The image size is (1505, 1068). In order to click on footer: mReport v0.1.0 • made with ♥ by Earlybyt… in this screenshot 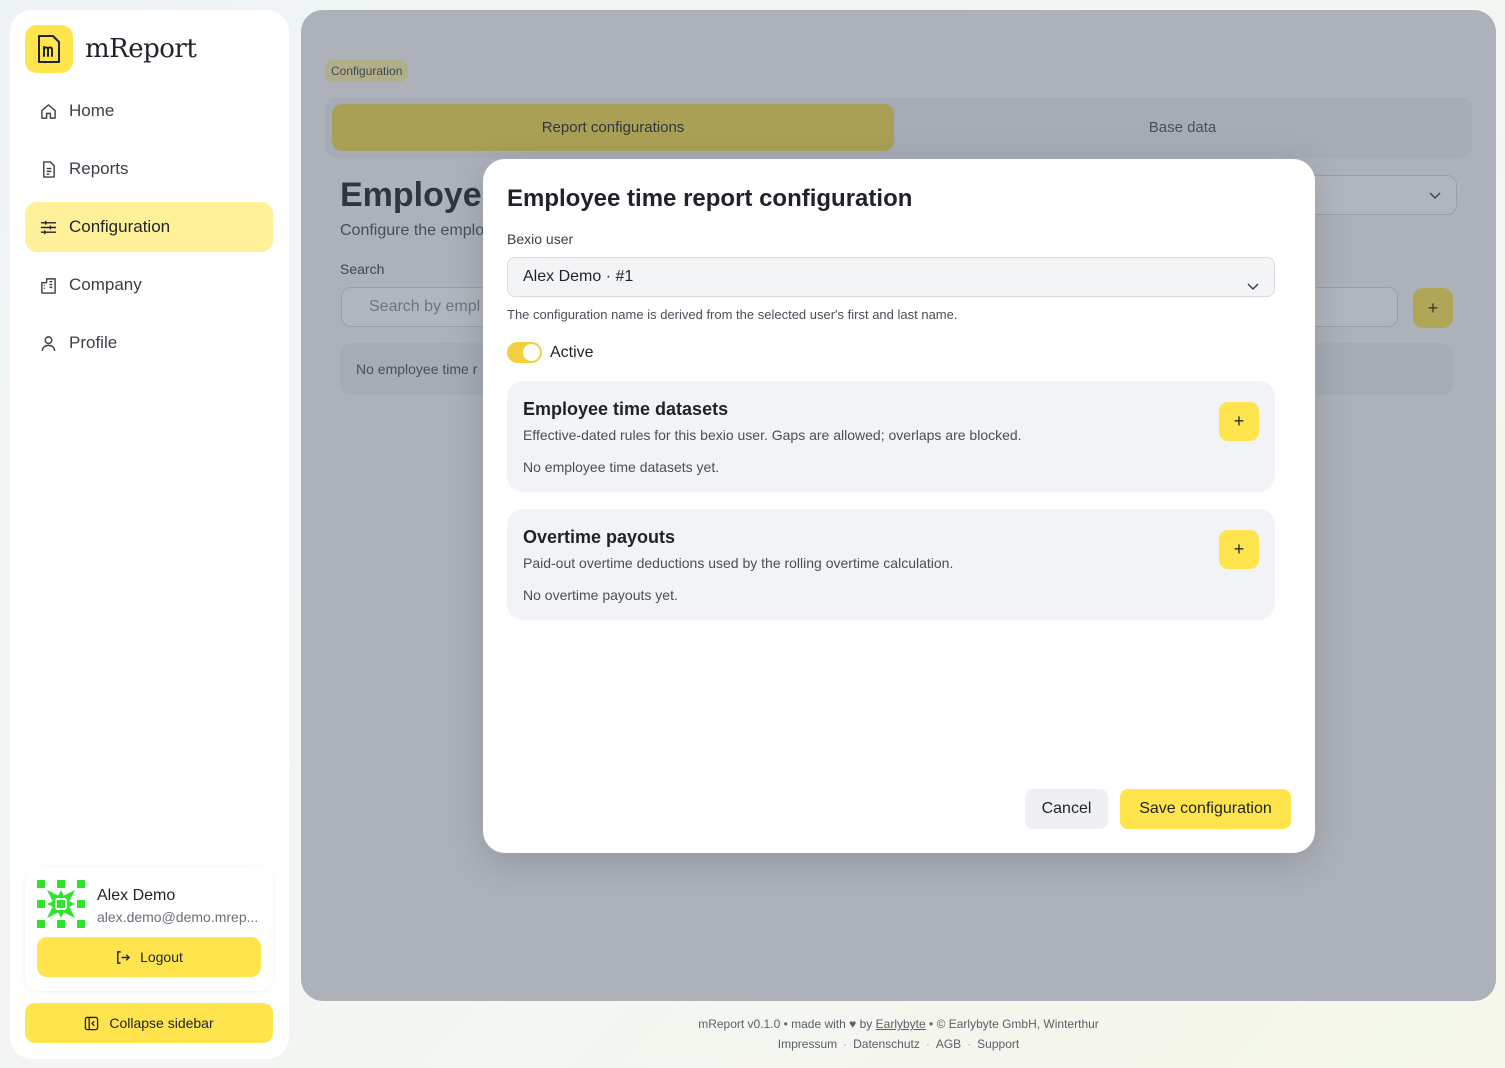, I will do `click(898, 1034)`.